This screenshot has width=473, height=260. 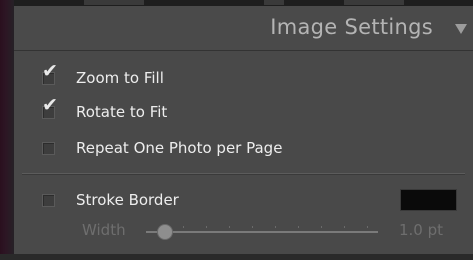 I want to click on stroke-border-option: Stroke Border, so click(x=110, y=200).